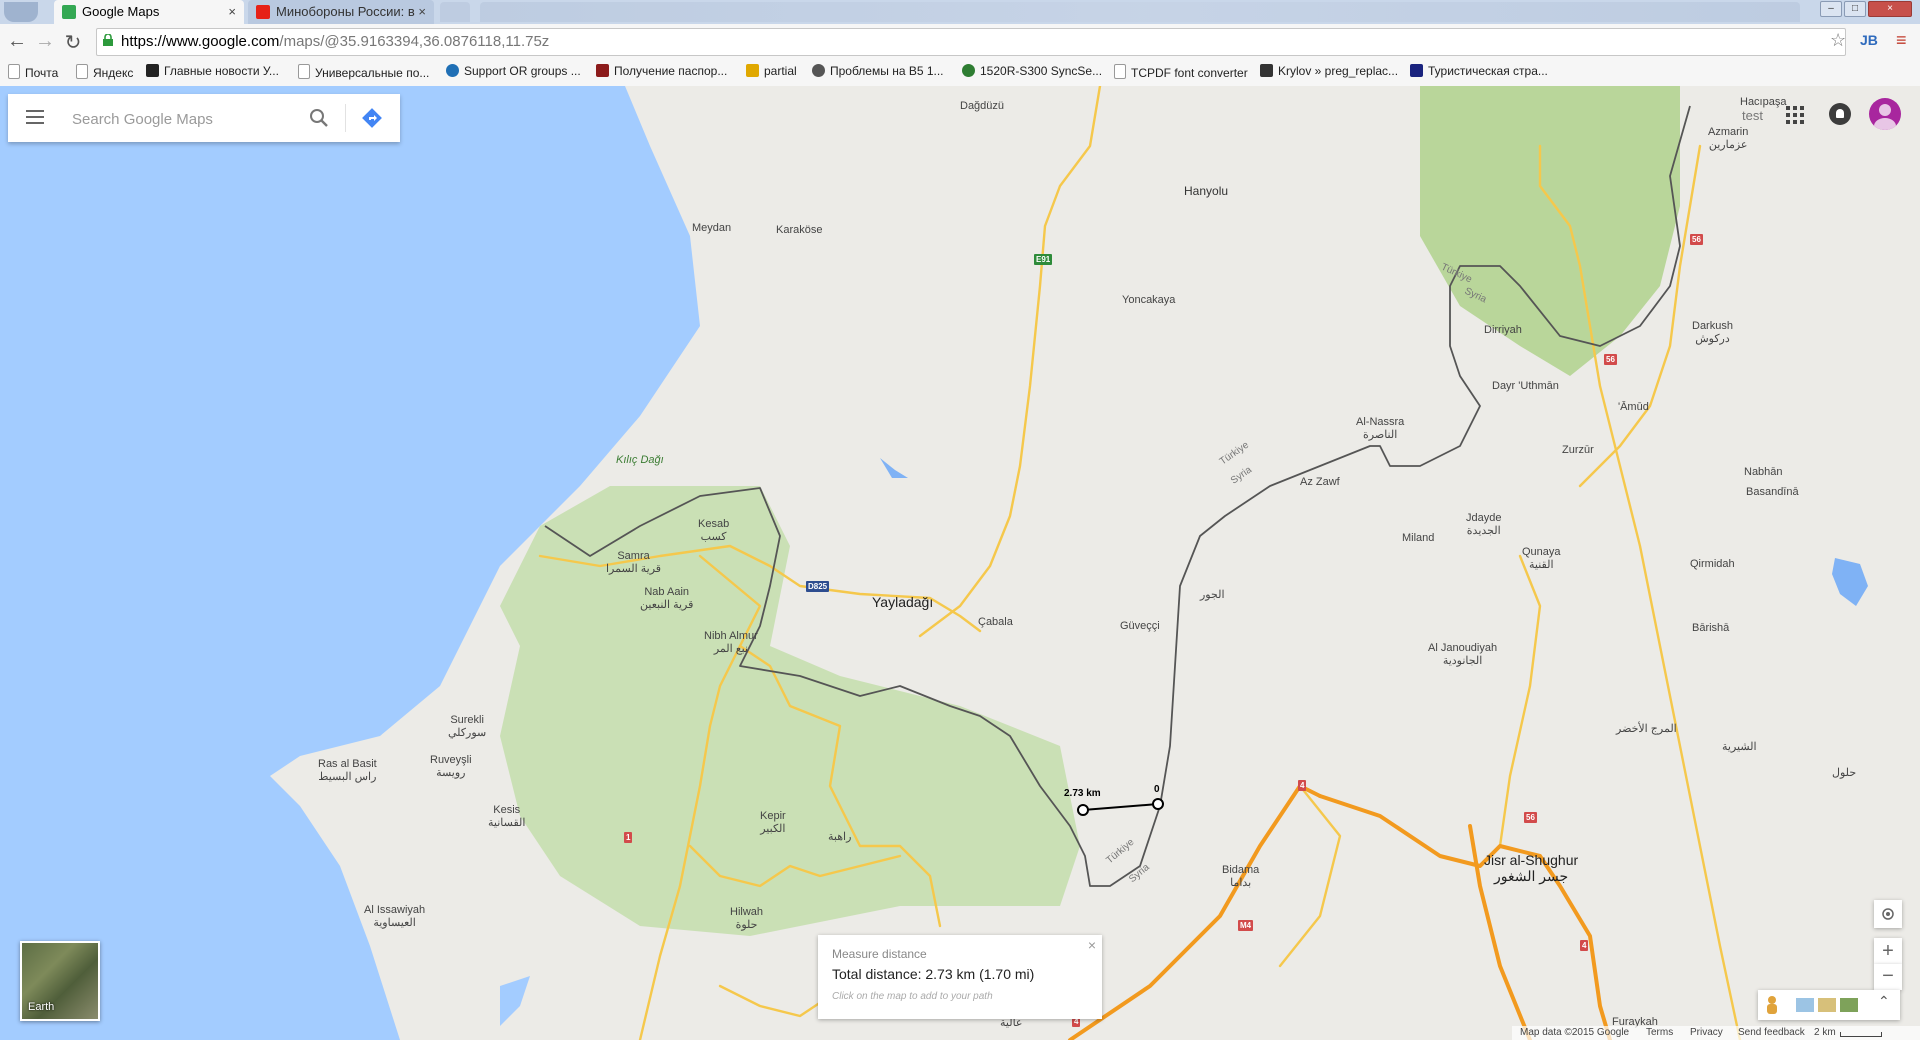 The image size is (1920, 1040). I want to click on extension-jb-icon: JB, so click(1869, 40).